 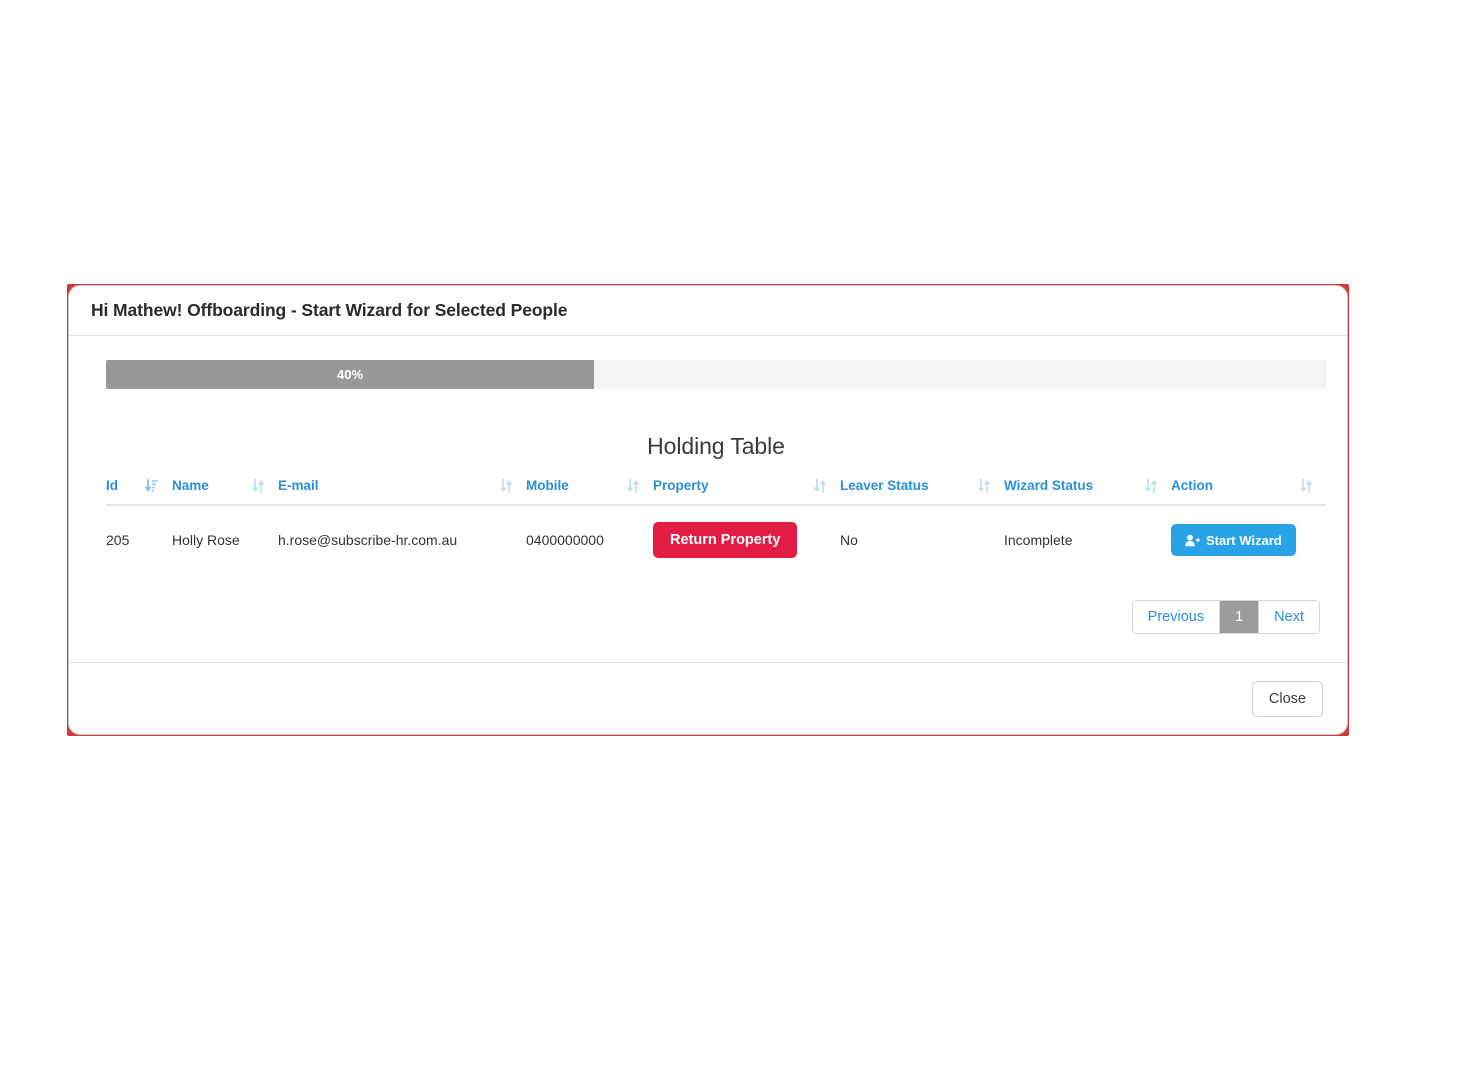 I want to click on return-property-button: Return Property, so click(x=725, y=540).